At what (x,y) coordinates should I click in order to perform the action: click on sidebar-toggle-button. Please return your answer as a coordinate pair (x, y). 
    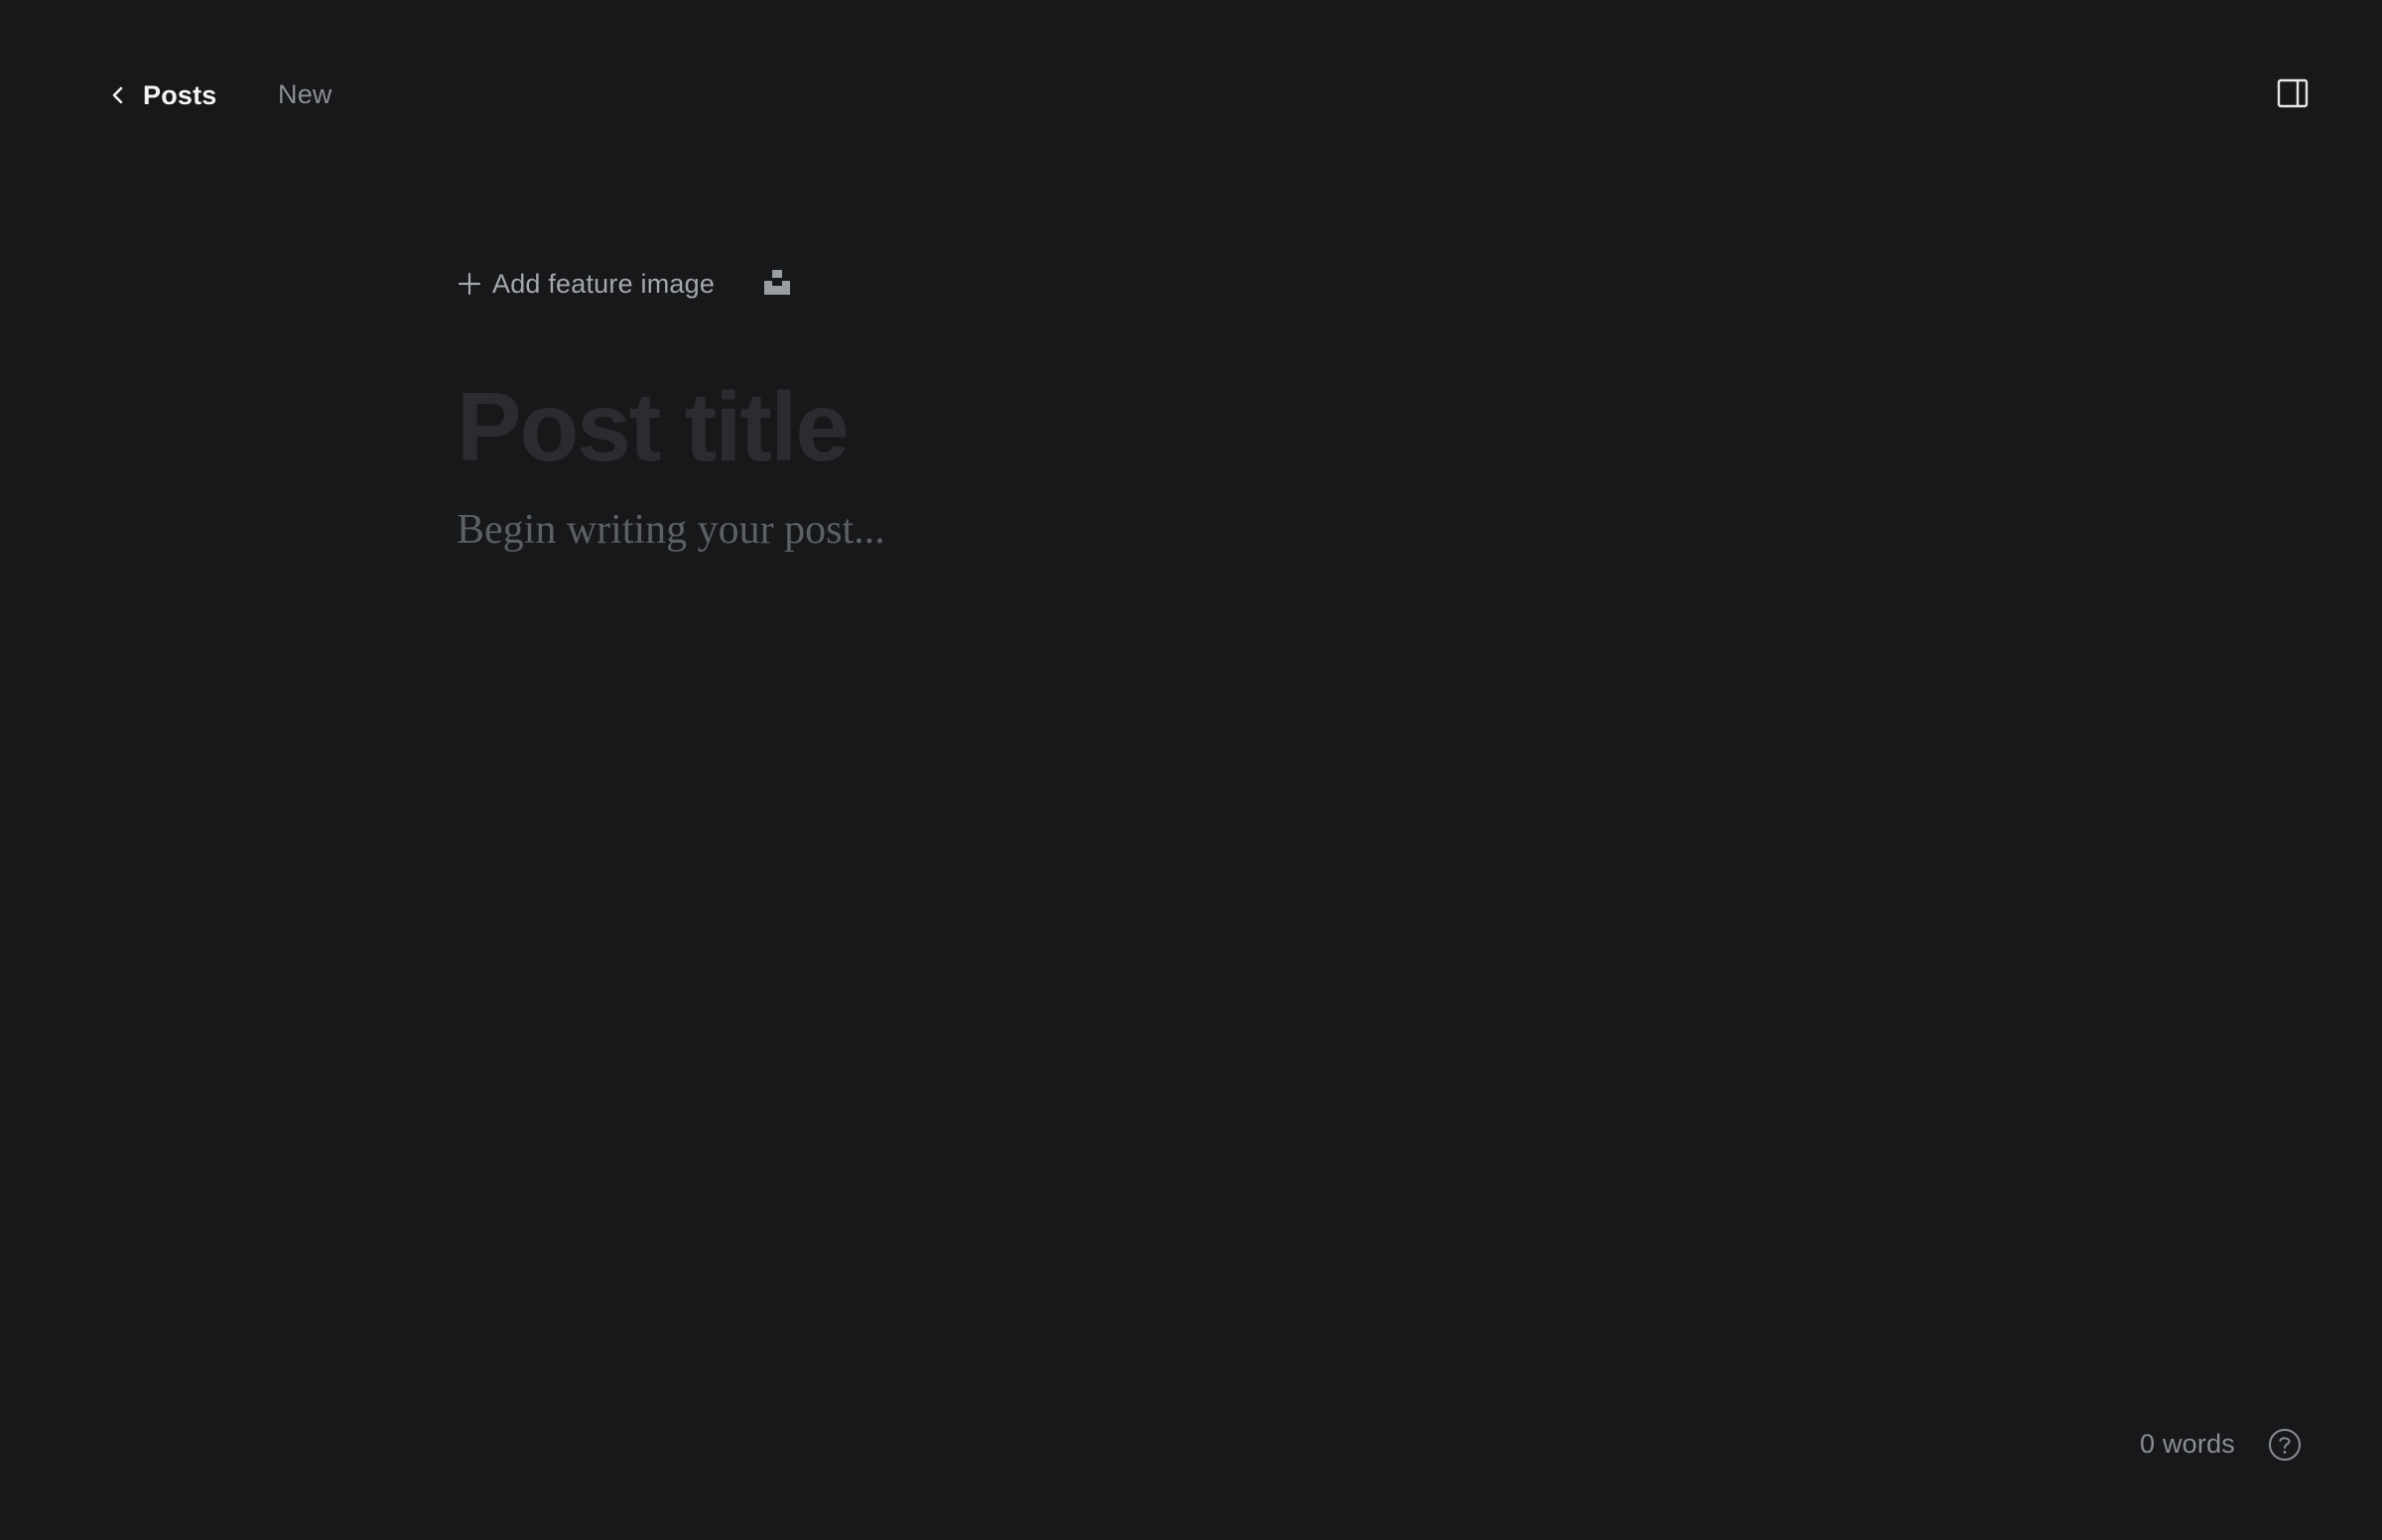
    Looking at the image, I should click on (2293, 95).